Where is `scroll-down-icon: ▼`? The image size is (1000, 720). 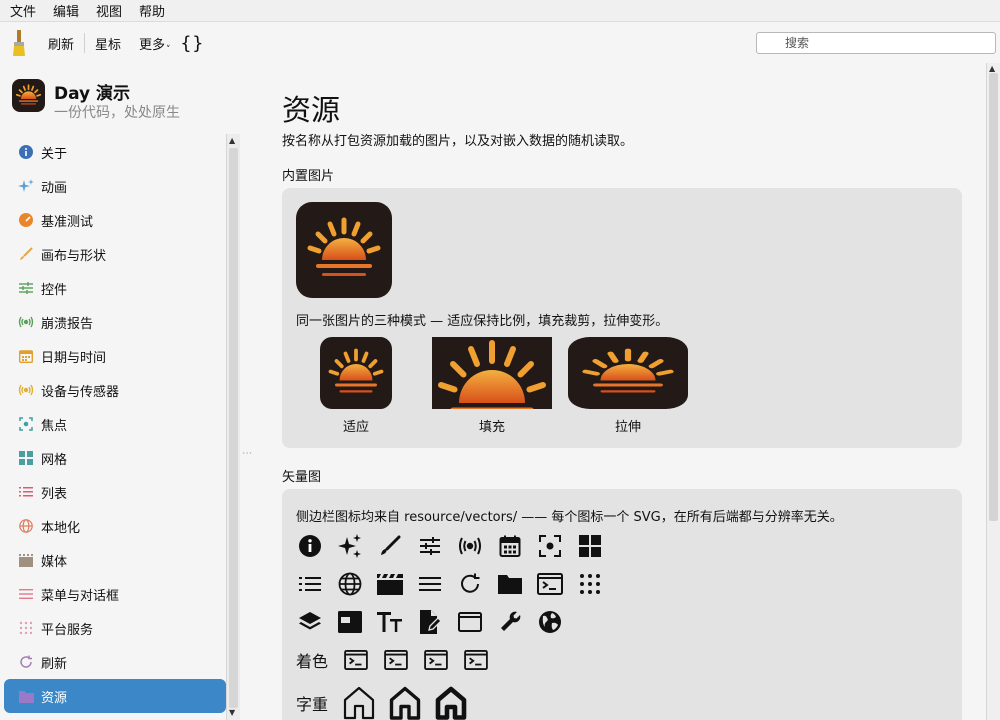 scroll-down-icon: ▼ is located at coordinates (232, 712).